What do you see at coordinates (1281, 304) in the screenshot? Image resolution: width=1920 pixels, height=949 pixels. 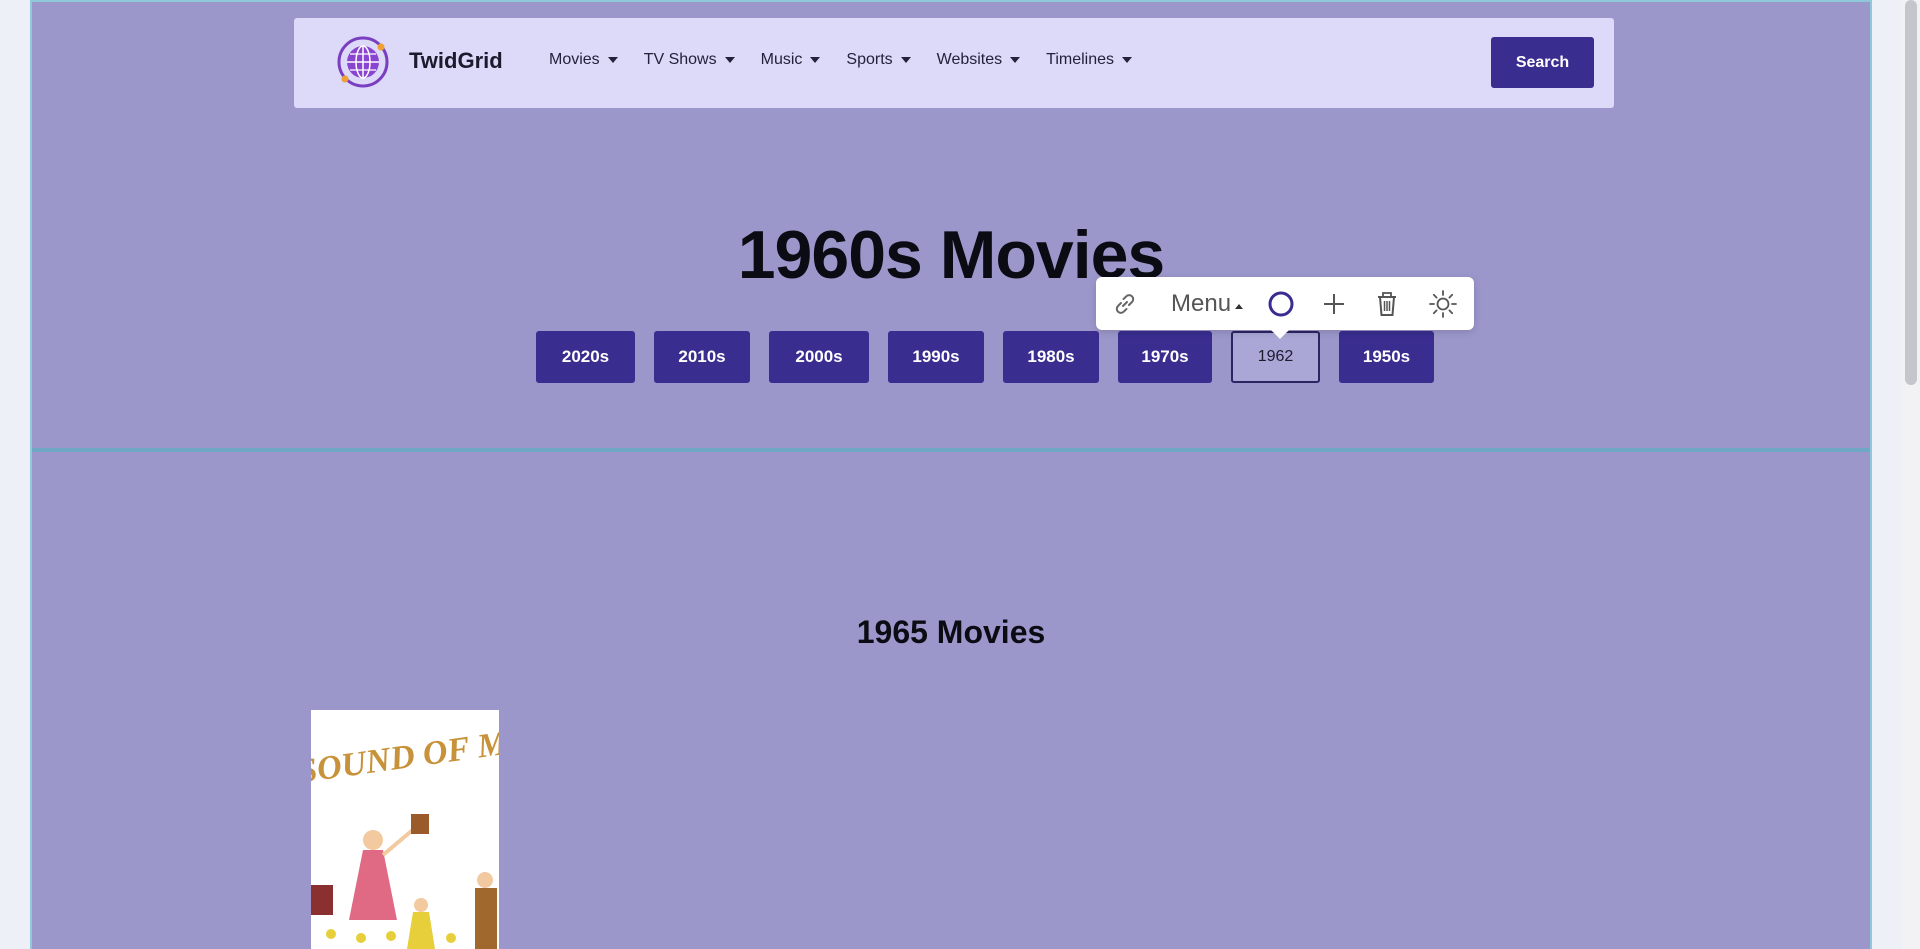 I see `circle-icon` at bounding box center [1281, 304].